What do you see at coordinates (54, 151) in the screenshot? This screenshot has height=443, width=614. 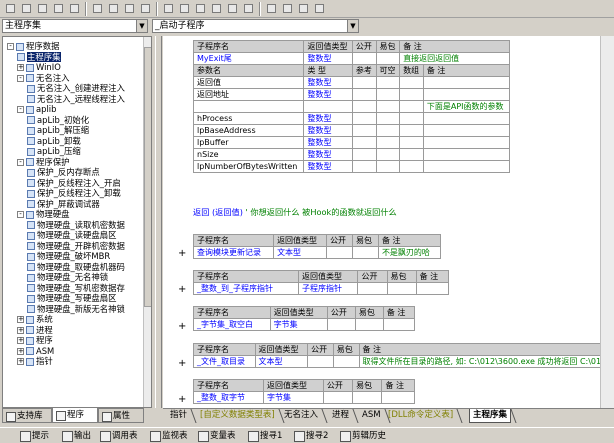 I see `tree-item: apLib_压缩` at bounding box center [54, 151].